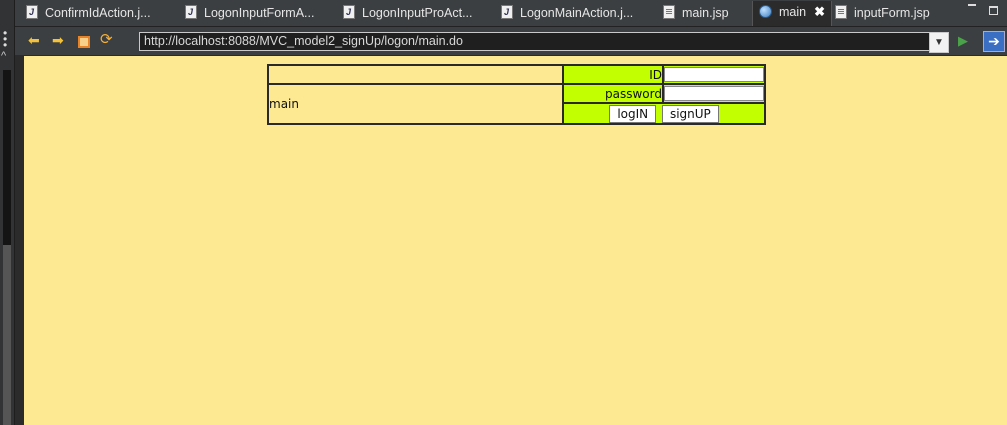 The image size is (1007, 425). What do you see at coordinates (994, 41) in the screenshot?
I see `navigate-icon: ➔` at bounding box center [994, 41].